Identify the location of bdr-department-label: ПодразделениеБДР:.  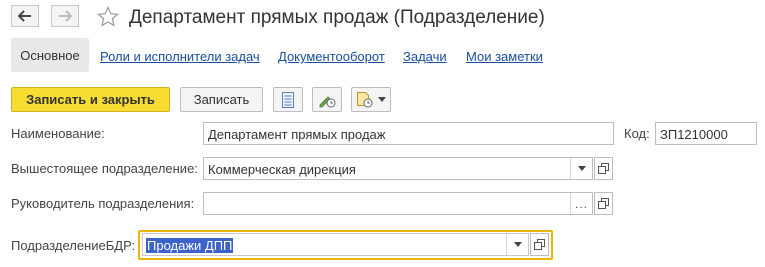
(73, 245).